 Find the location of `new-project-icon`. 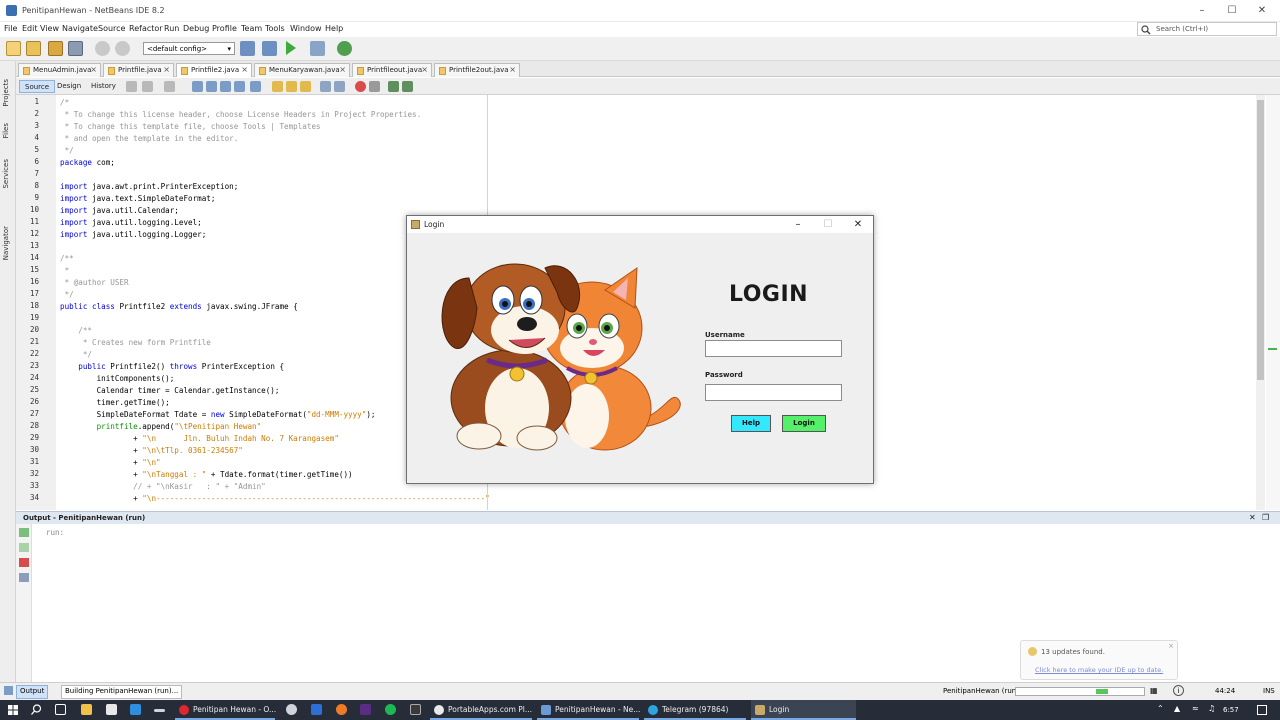

new-project-icon is located at coordinates (33, 48).